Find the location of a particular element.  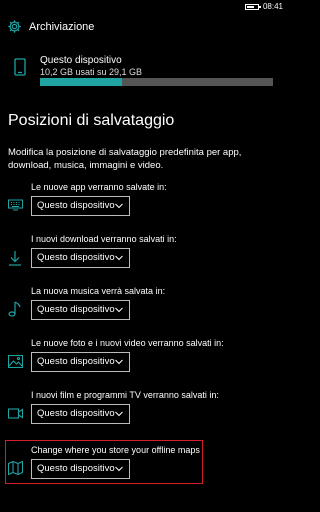

section-title: Posizioni di salvataggio is located at coordinates (91, 120).